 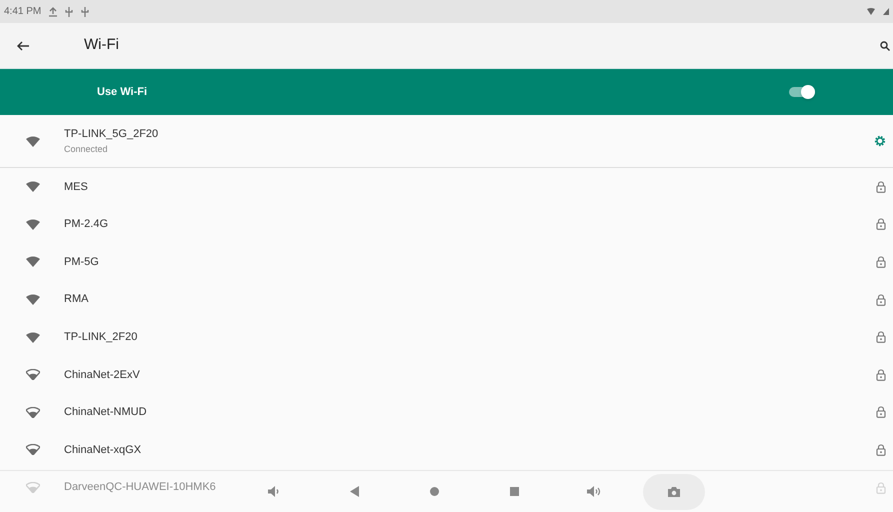 I want to click on home-circle-icon, so click(x=434, y=491).